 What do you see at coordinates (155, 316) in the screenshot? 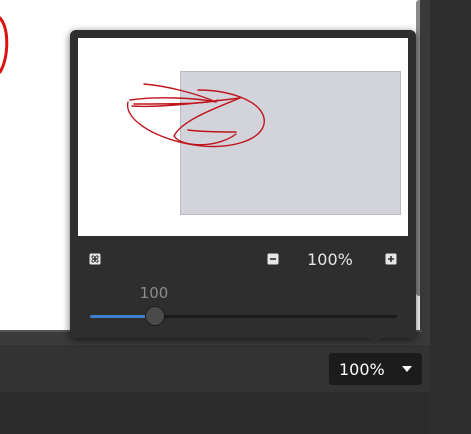
I see `zoom-slider-thumb` at bounding box center [155, 316].